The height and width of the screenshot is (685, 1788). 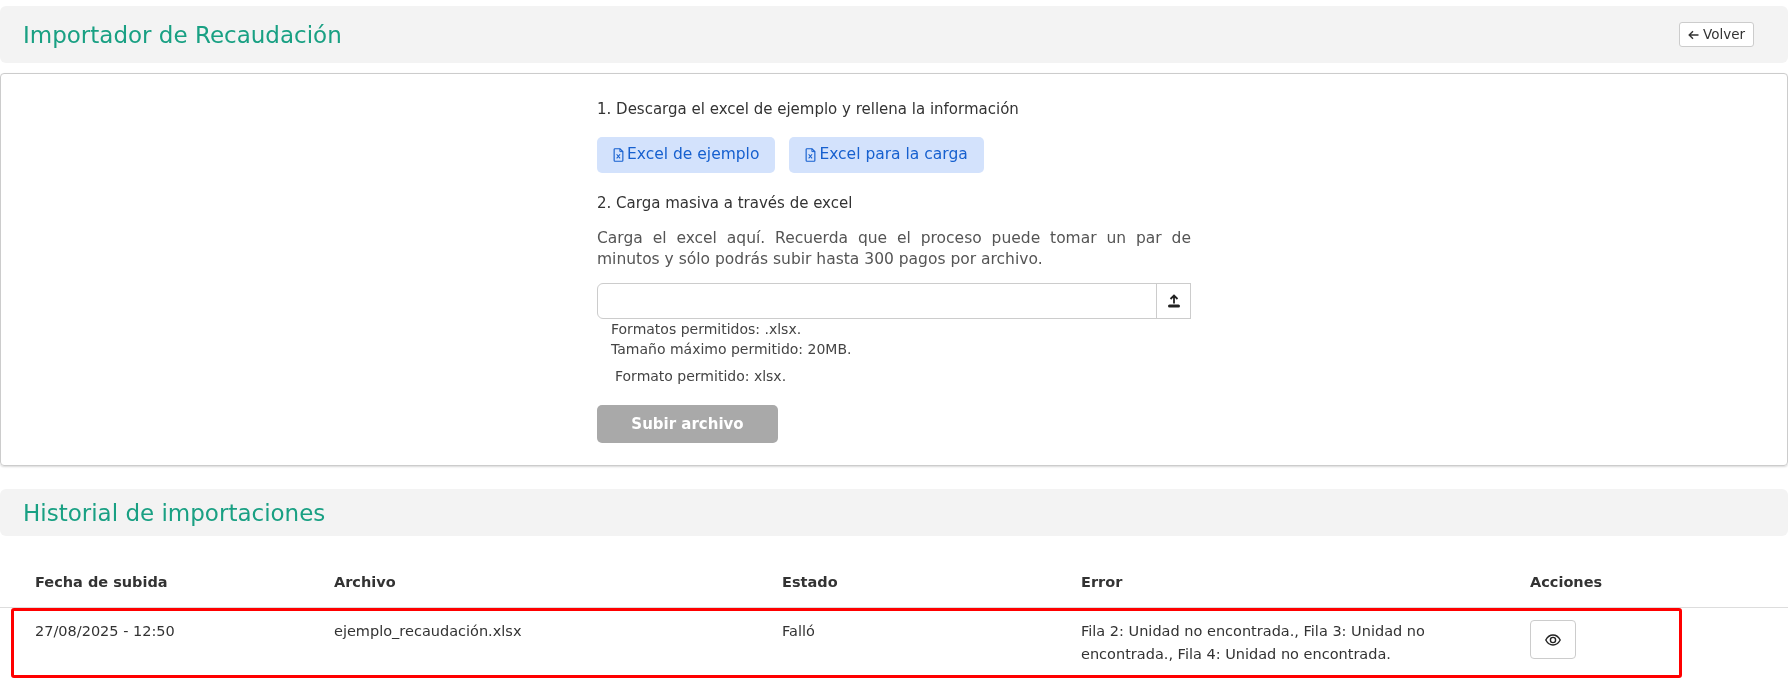 What do you see at coordinates (182, 35) in the screenshot?
I see `page-title: Importador de Recaudación` at bounding box center [182, 35].